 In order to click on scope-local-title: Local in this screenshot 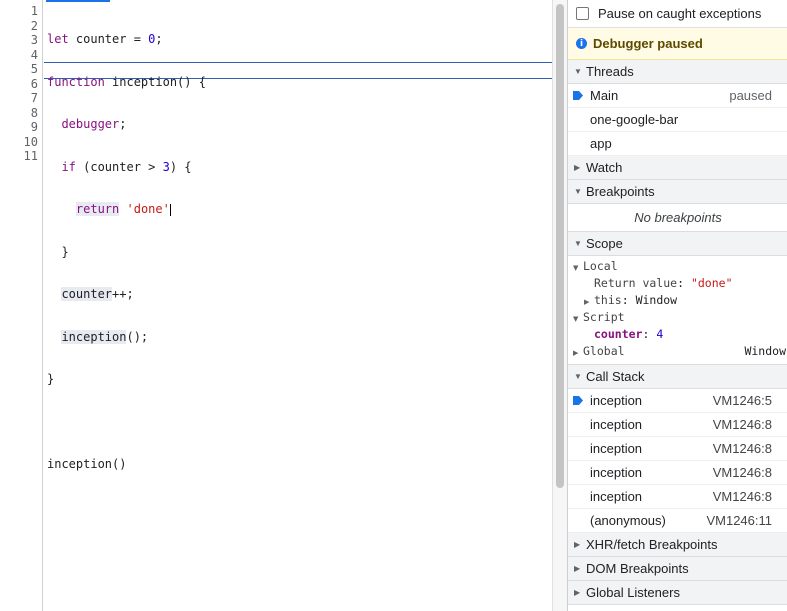, I will do `click(600, 266)`.